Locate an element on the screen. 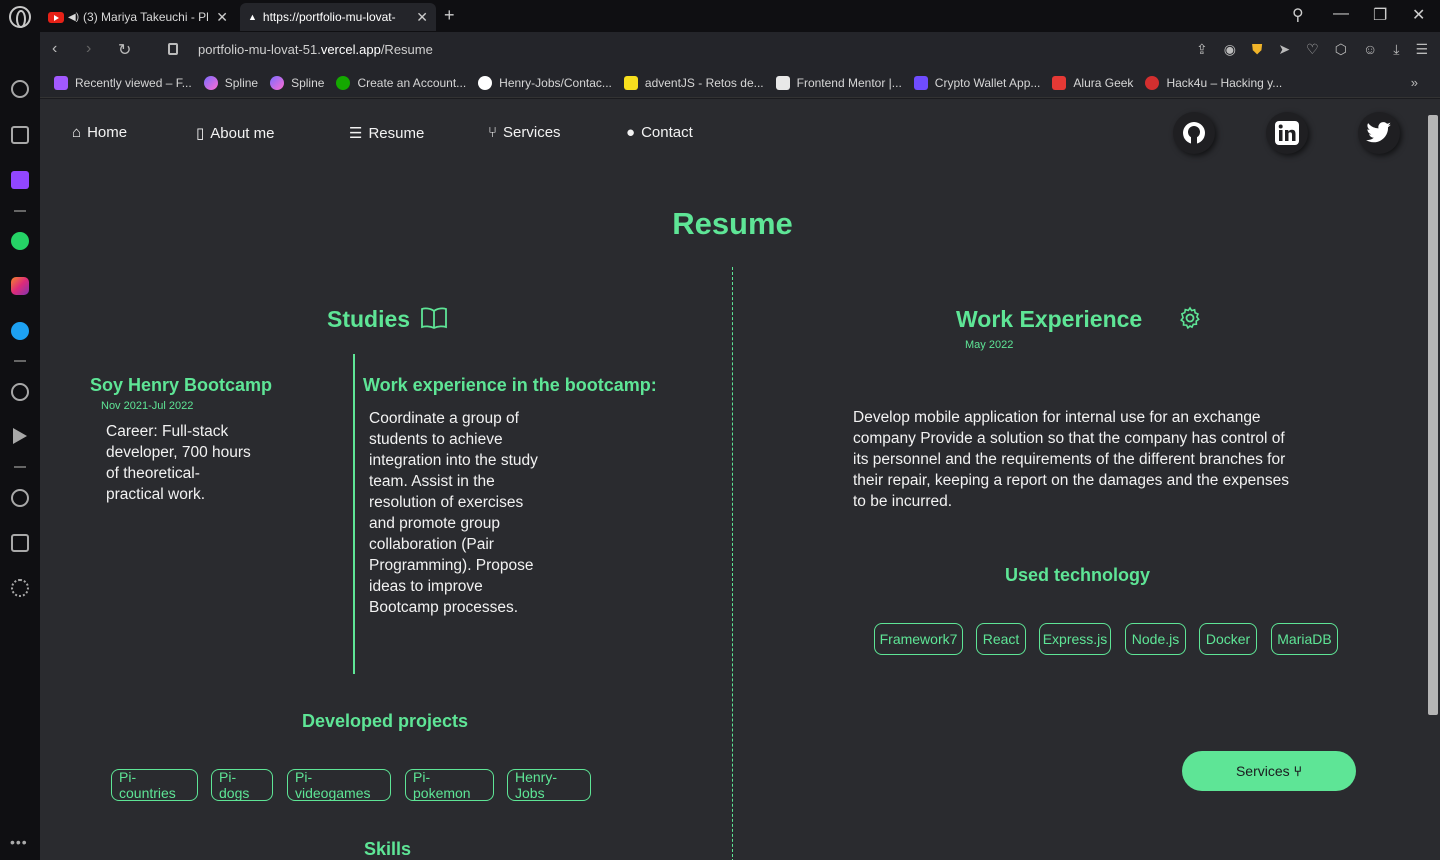 The width and height of the screenshot is (1440, 860). lock-icon is located at coordinates (173, 49).